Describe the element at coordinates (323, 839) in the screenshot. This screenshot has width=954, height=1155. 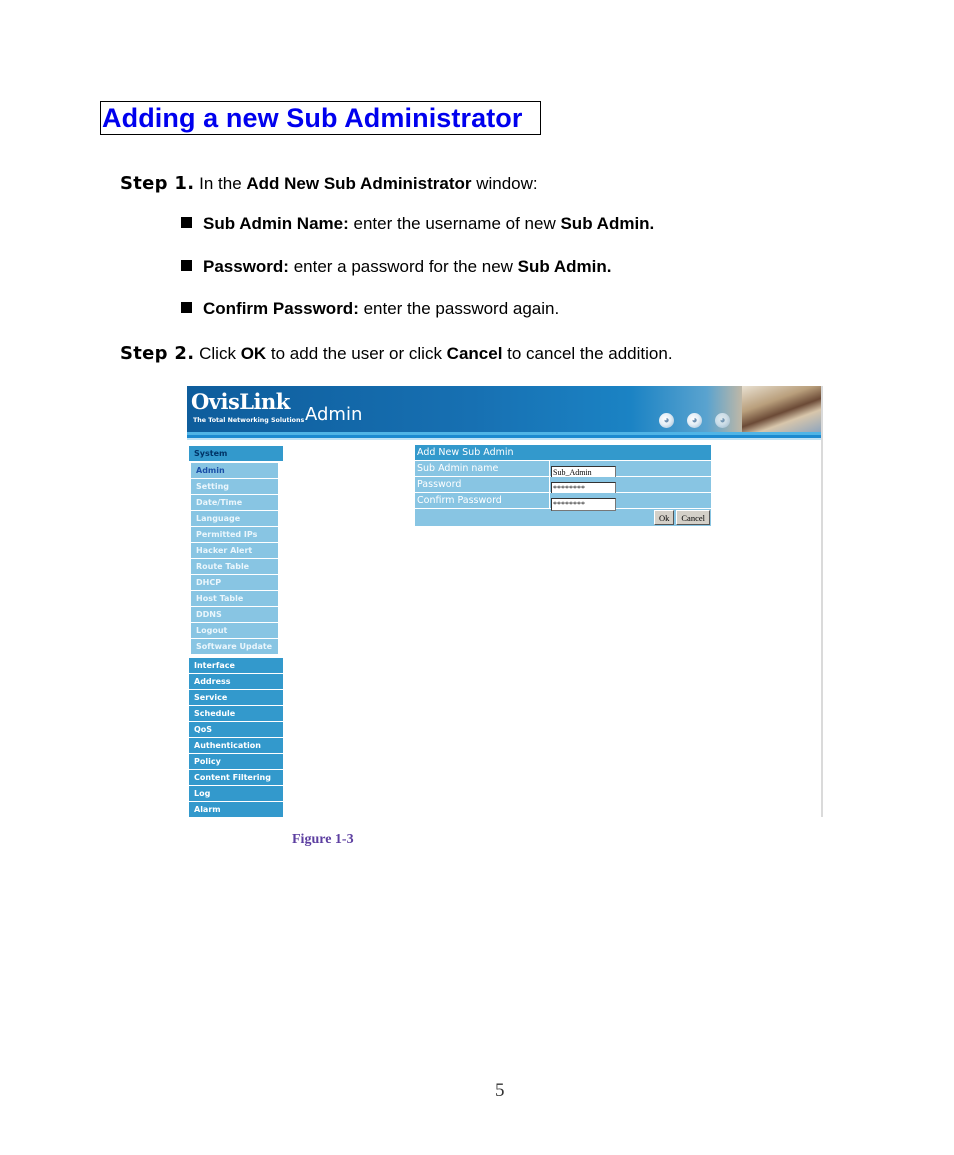
I see `figure-caption: Figure 1-3` at that location.